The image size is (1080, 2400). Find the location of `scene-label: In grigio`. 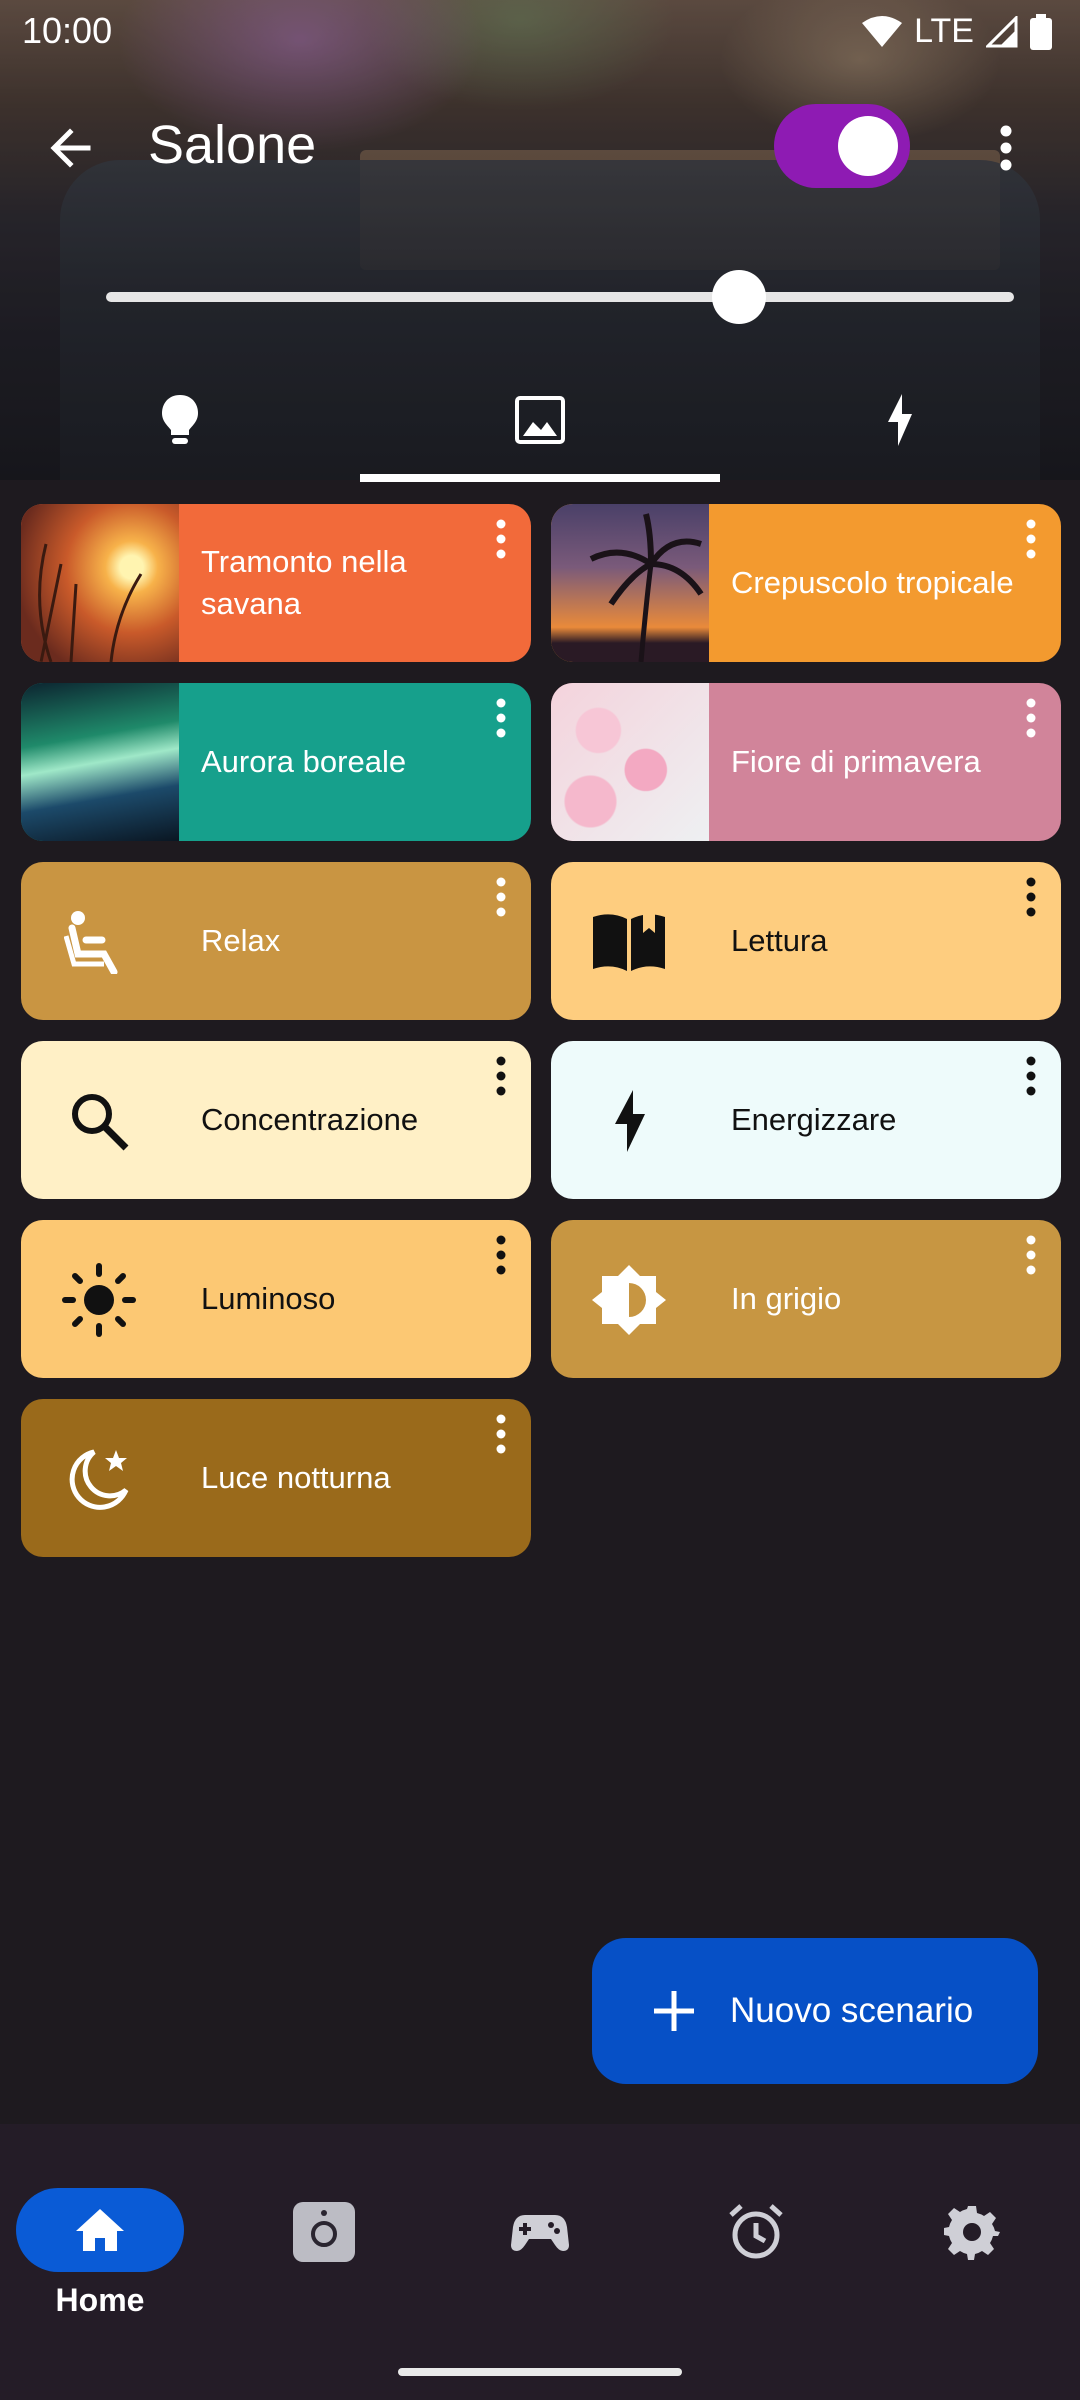

scene-label: In grigio is located at coordinates (786, 1298).